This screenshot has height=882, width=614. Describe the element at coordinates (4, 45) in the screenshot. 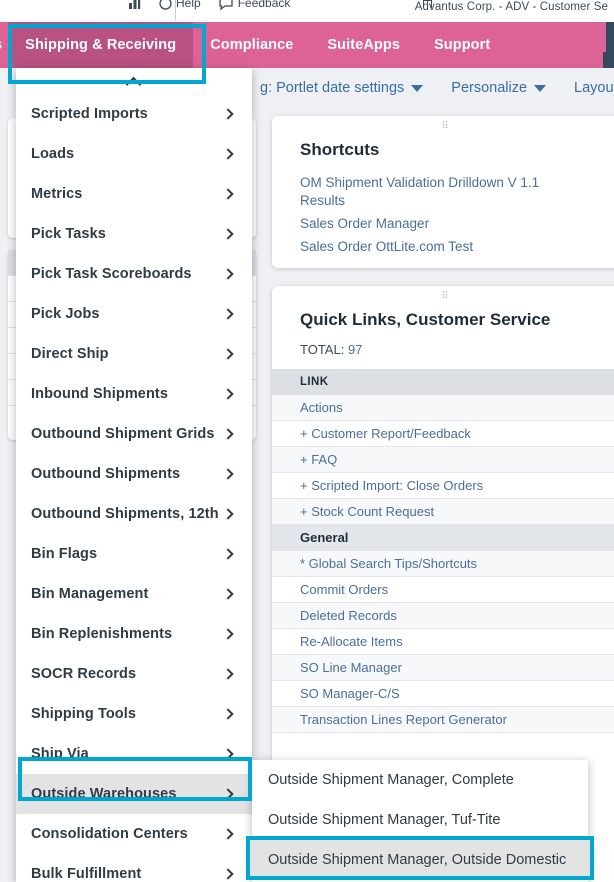

I see `nav-item-partial: s` at that location.